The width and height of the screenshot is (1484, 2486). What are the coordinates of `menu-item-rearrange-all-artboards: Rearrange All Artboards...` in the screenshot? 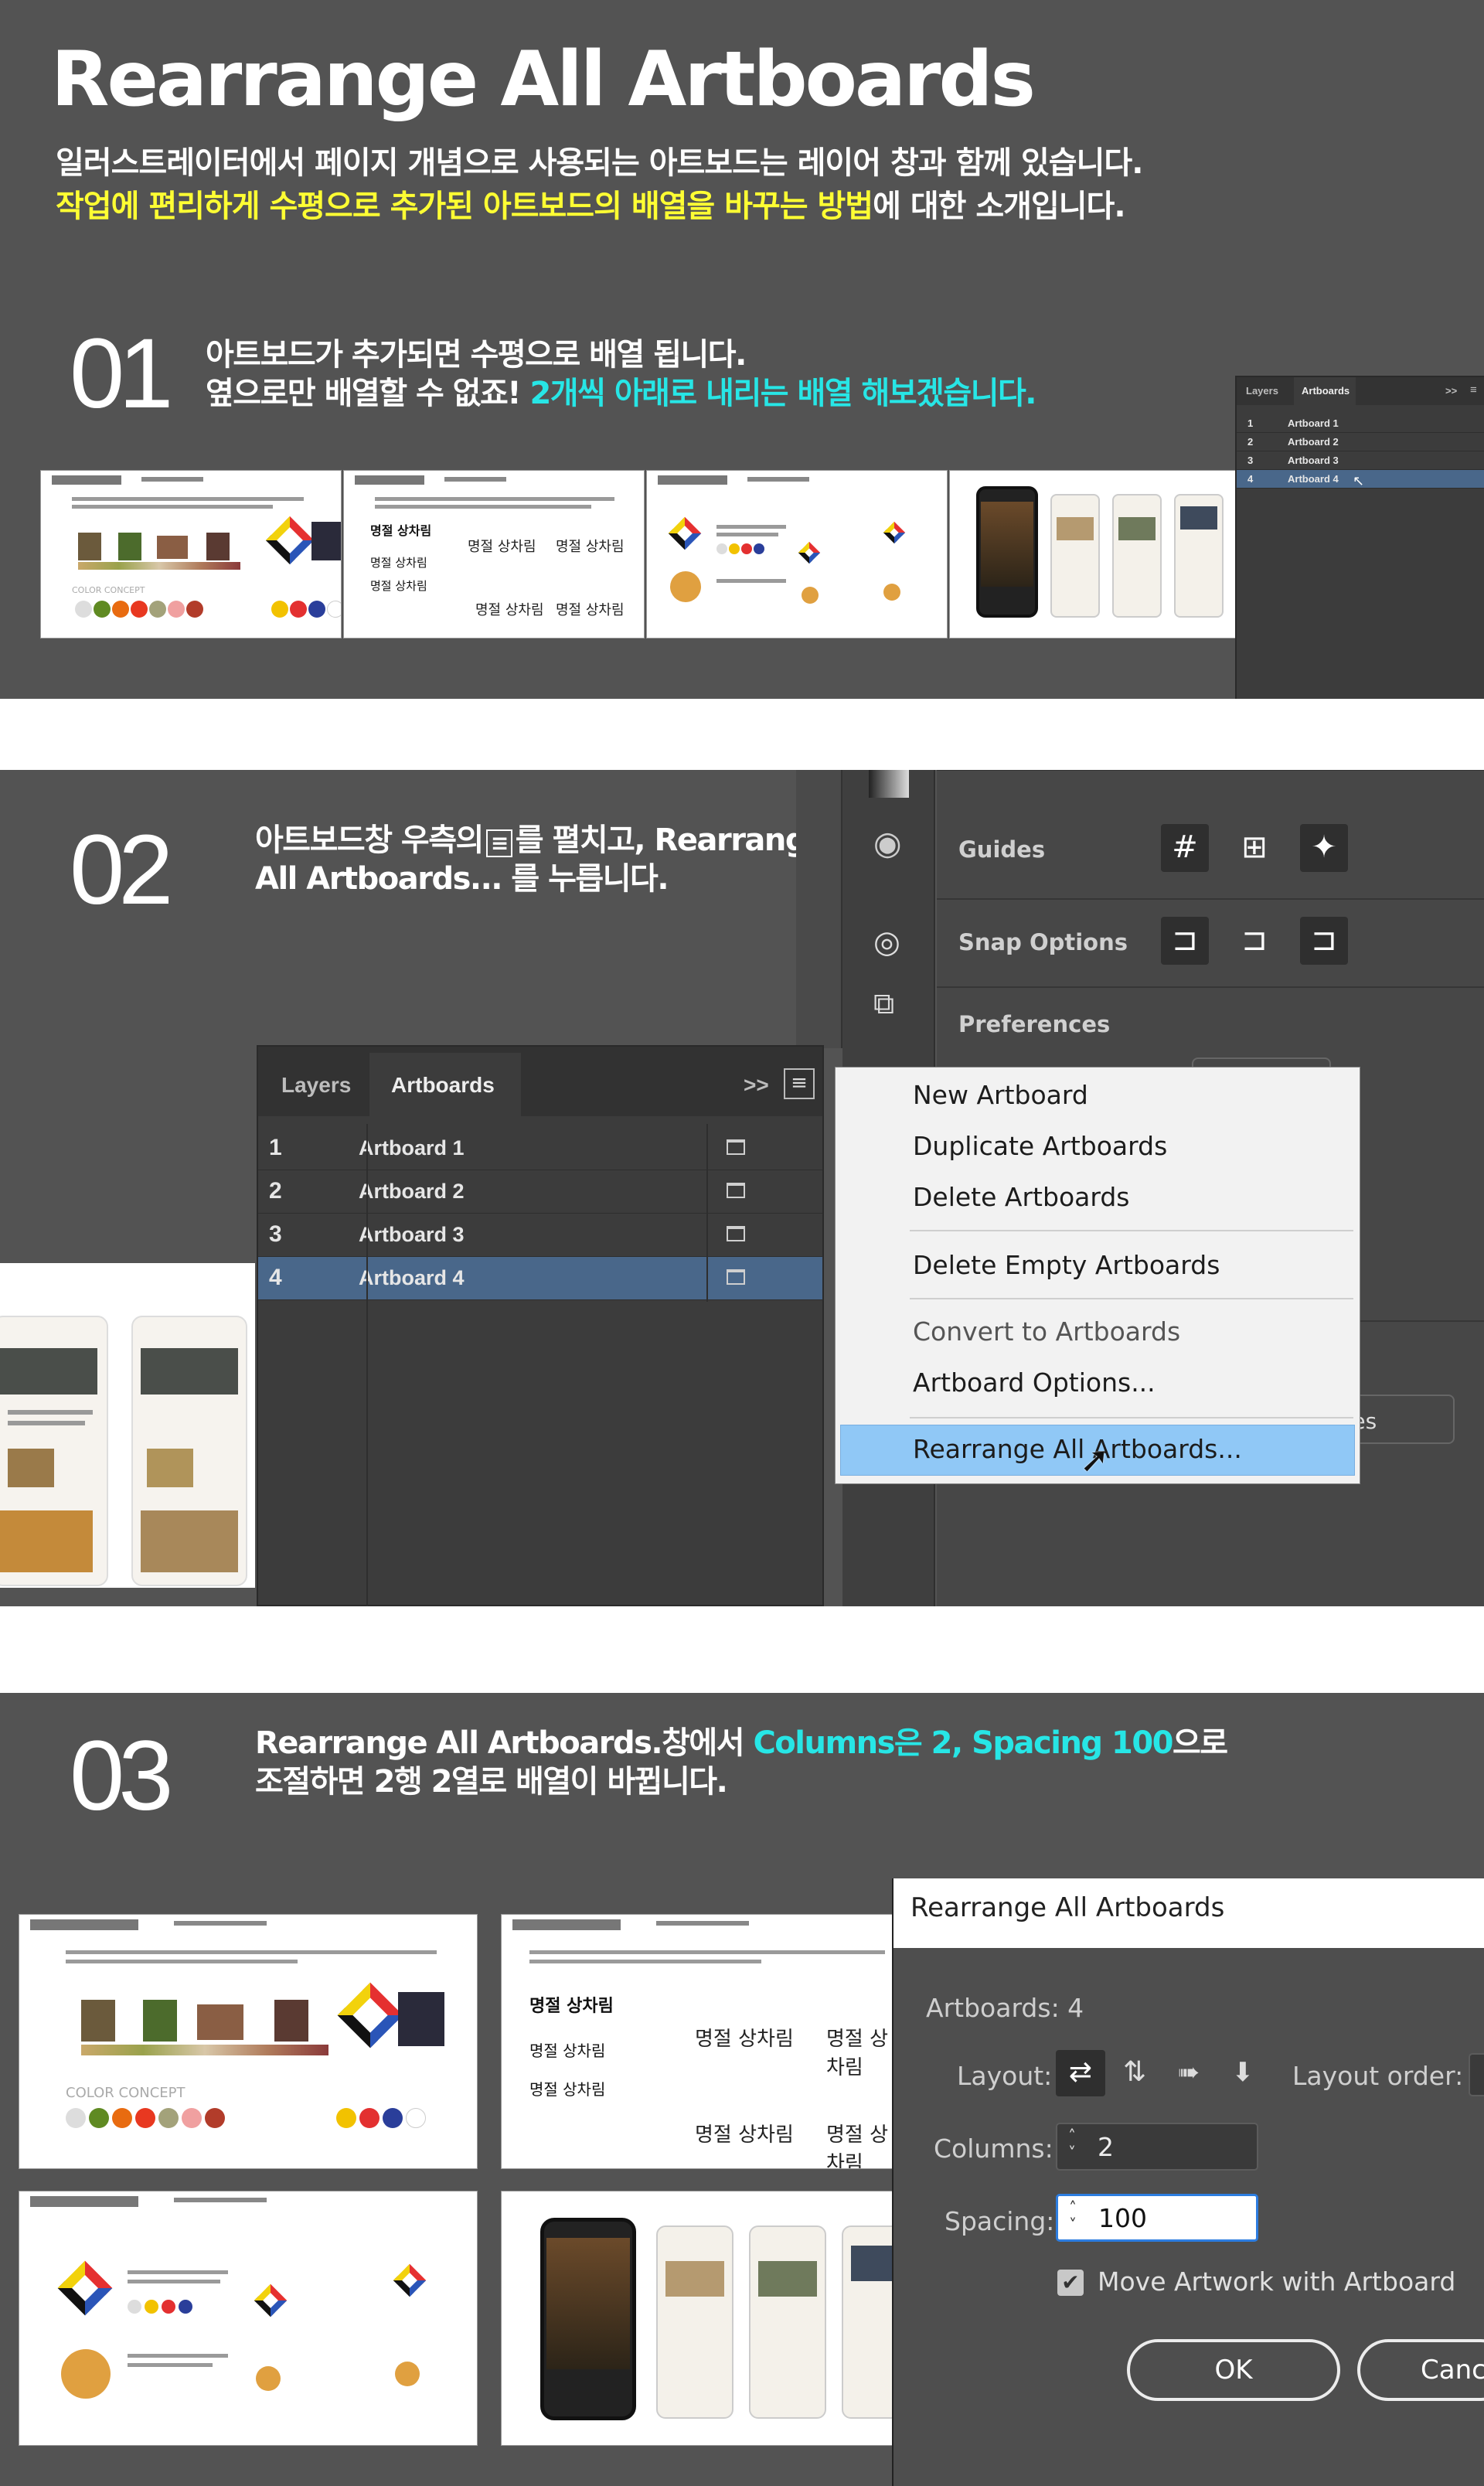 It's located at (1077, 1449).